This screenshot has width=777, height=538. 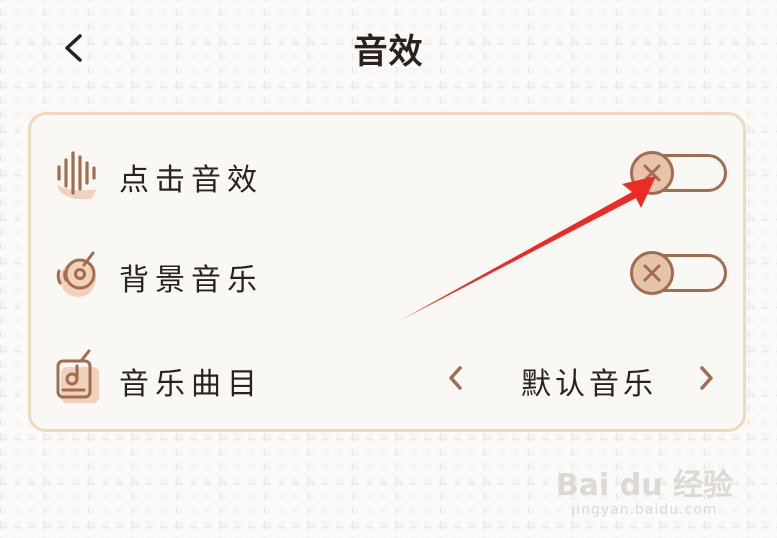 What do you see at coordinates (644, 485) in the screenshot?
I see `watermark-main: Bai du 经验` at bounding box center [644, 485].